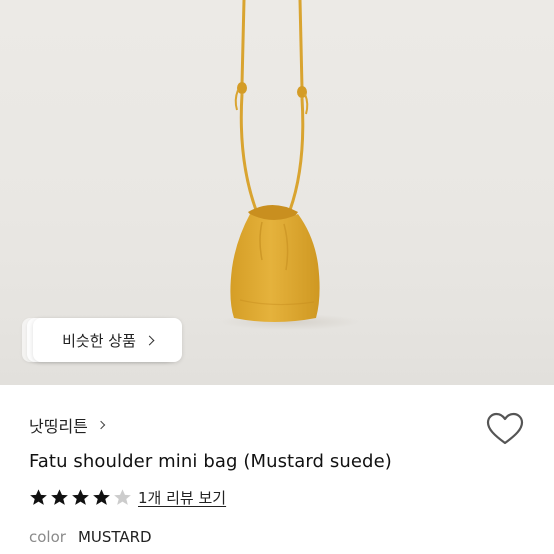  I want to click on star-empty-icon, so click(122, 497).